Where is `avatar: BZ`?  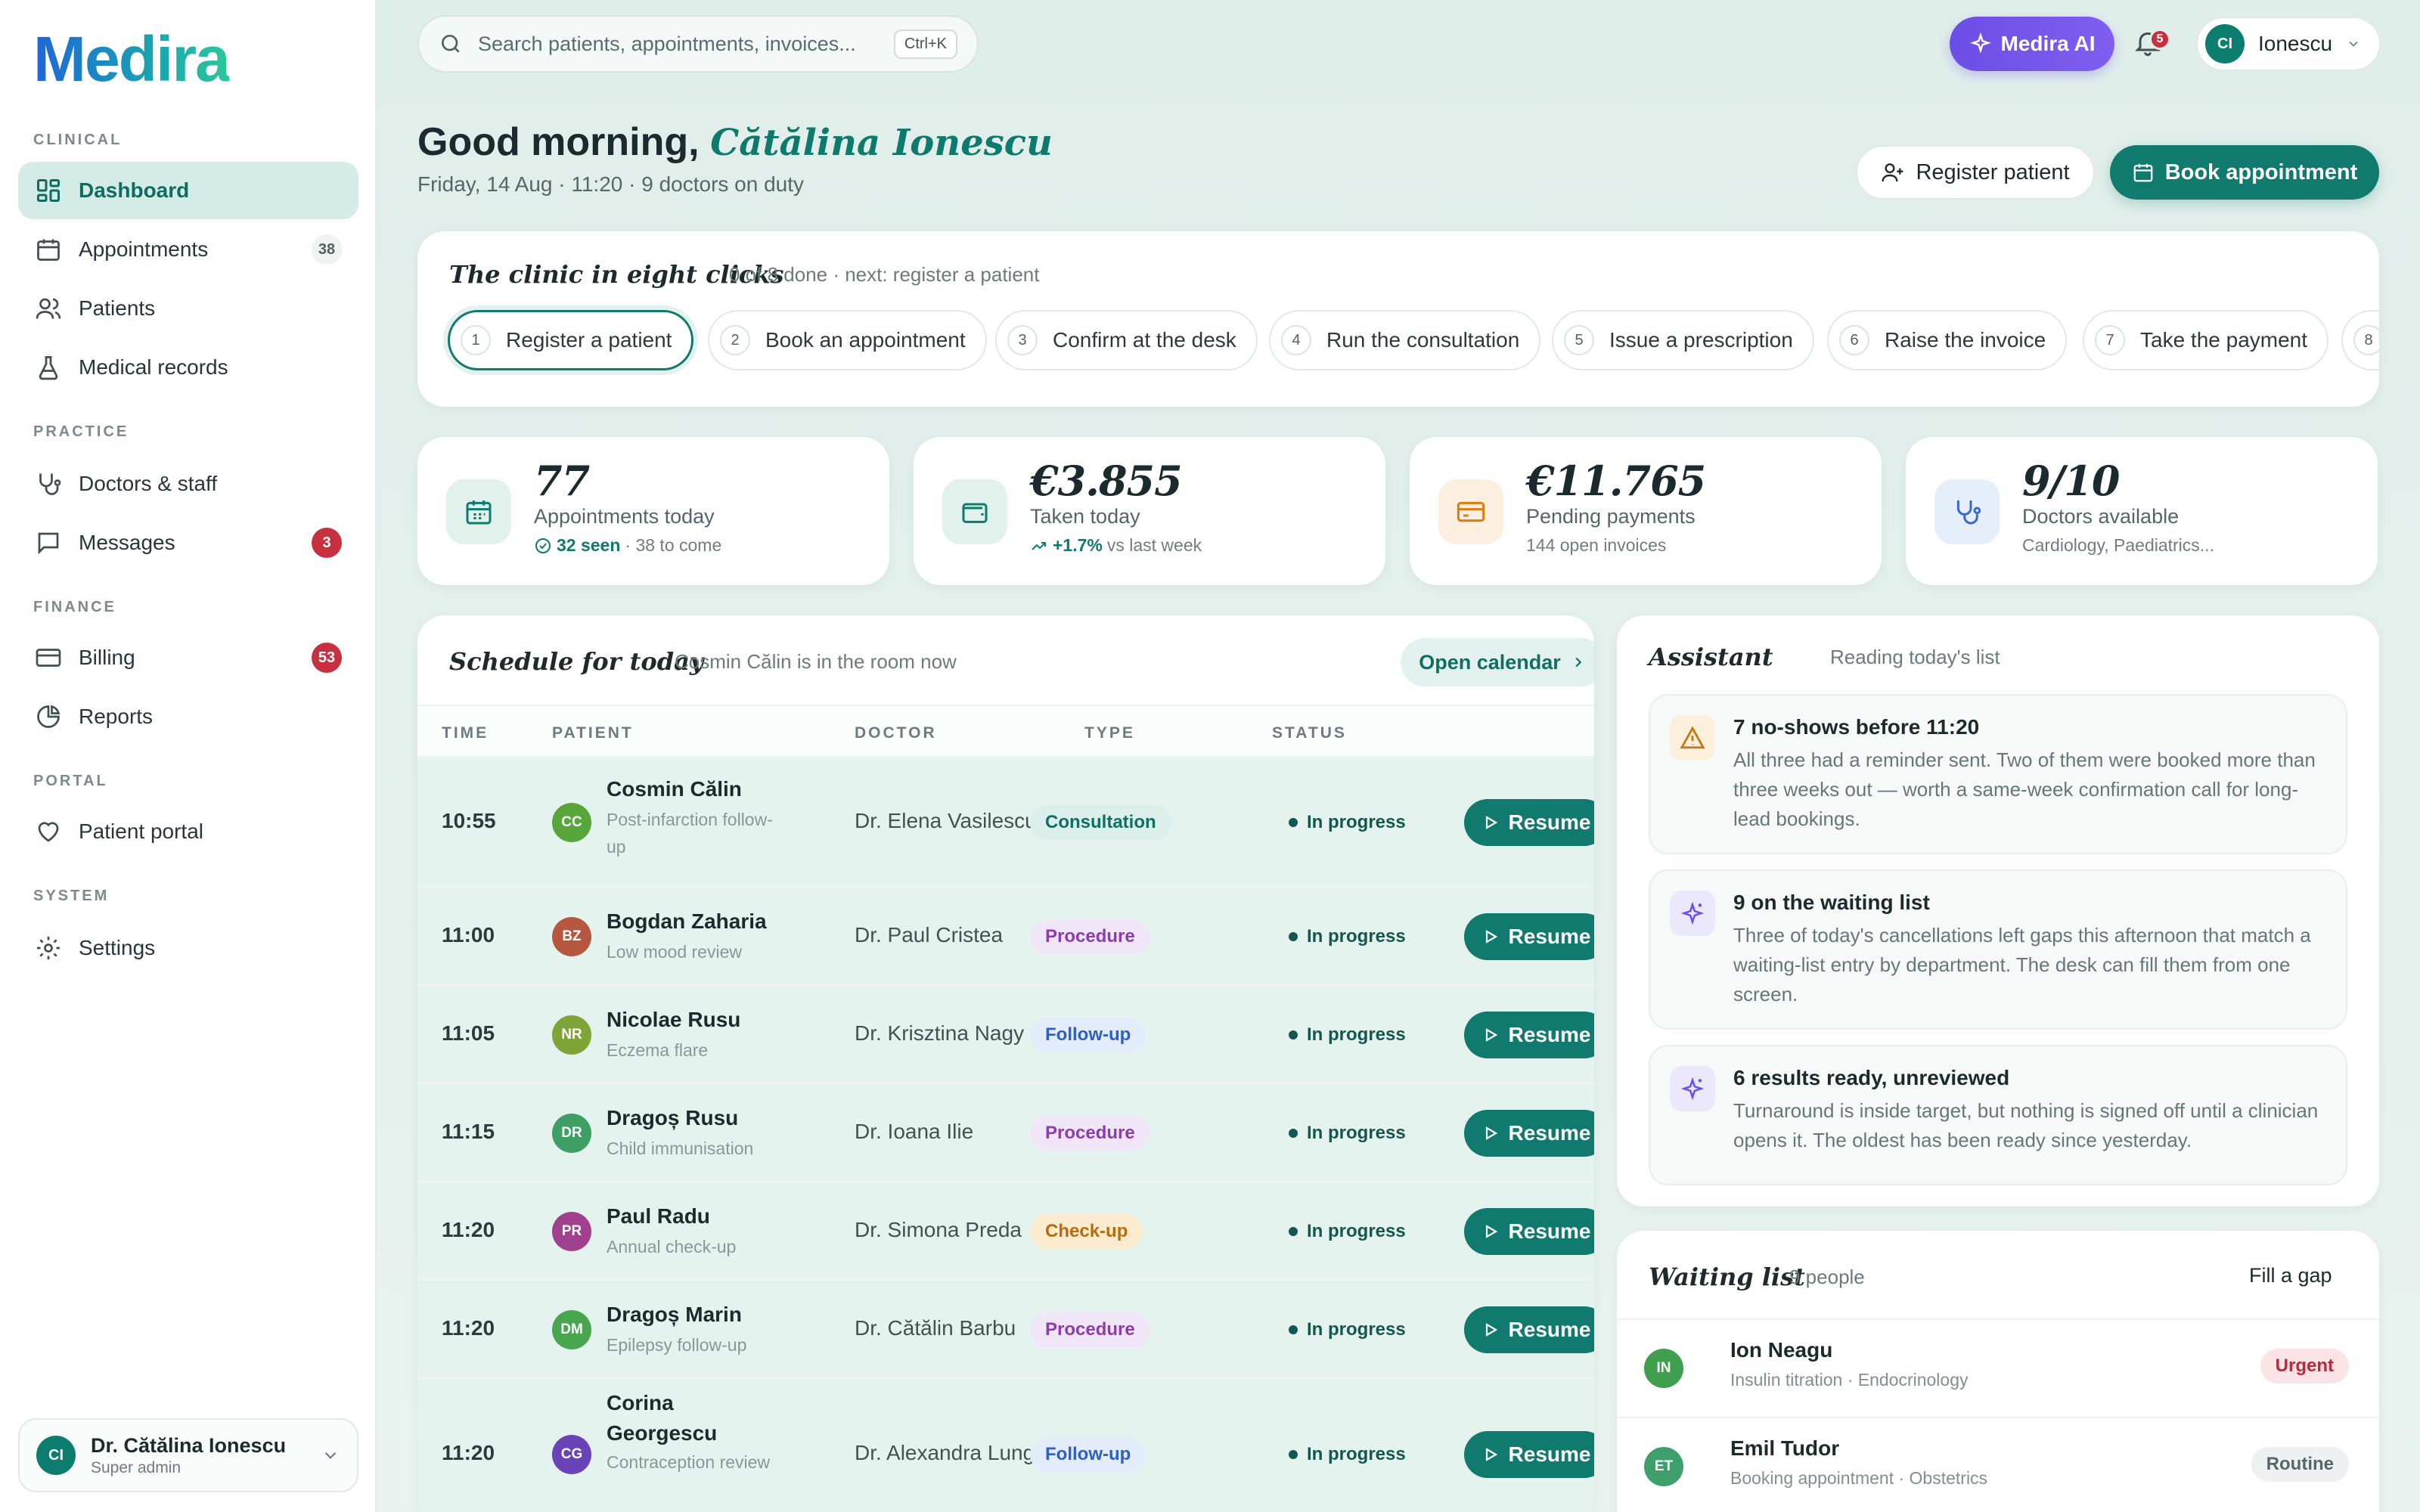 avatar: BZ is located at coordinates (571, 937).